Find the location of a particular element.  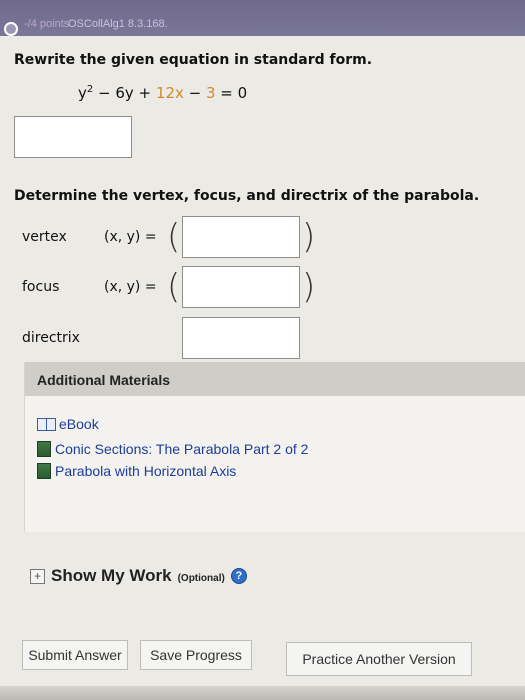

points-label: -/4 points is located at coordinates (47, 24).